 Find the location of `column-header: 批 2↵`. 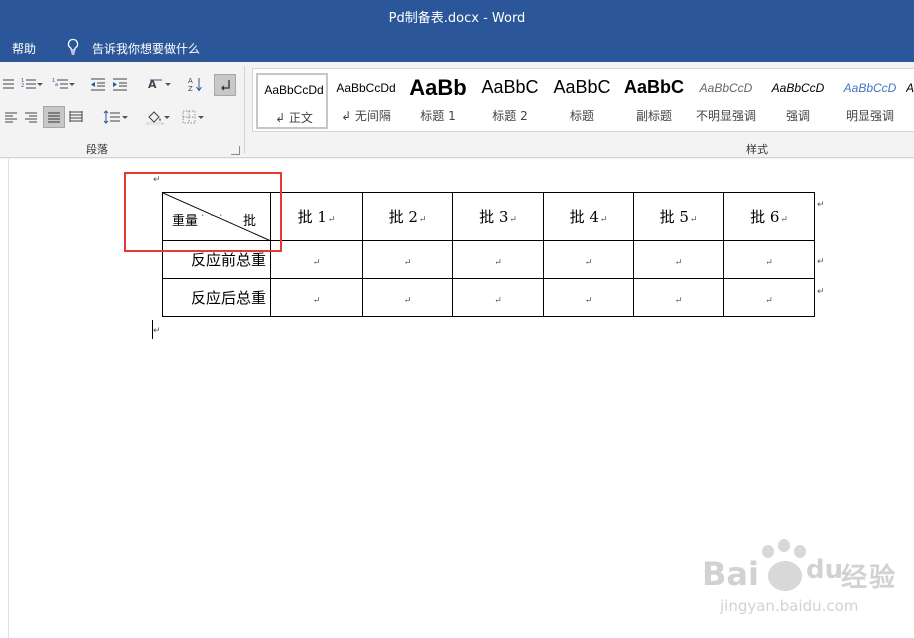

column-header: 批 2↵ is located at coordinates (407, 216).